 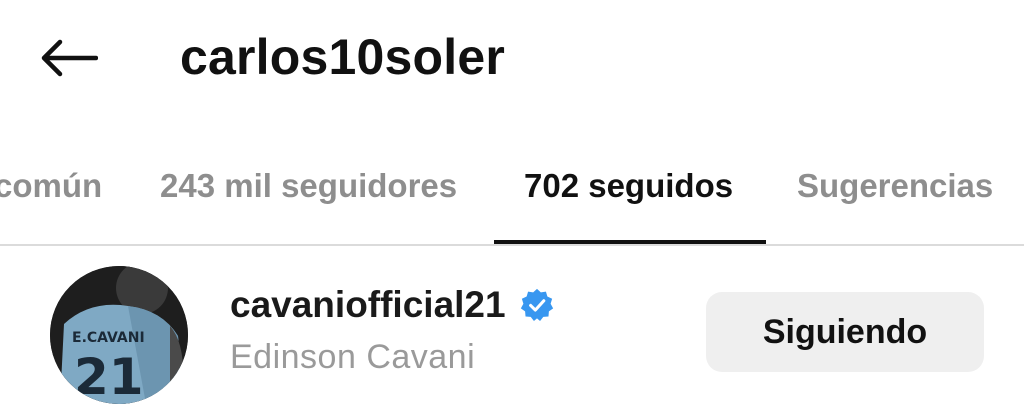 I want to click on svg-text: 21, so click(x=109, y=376).